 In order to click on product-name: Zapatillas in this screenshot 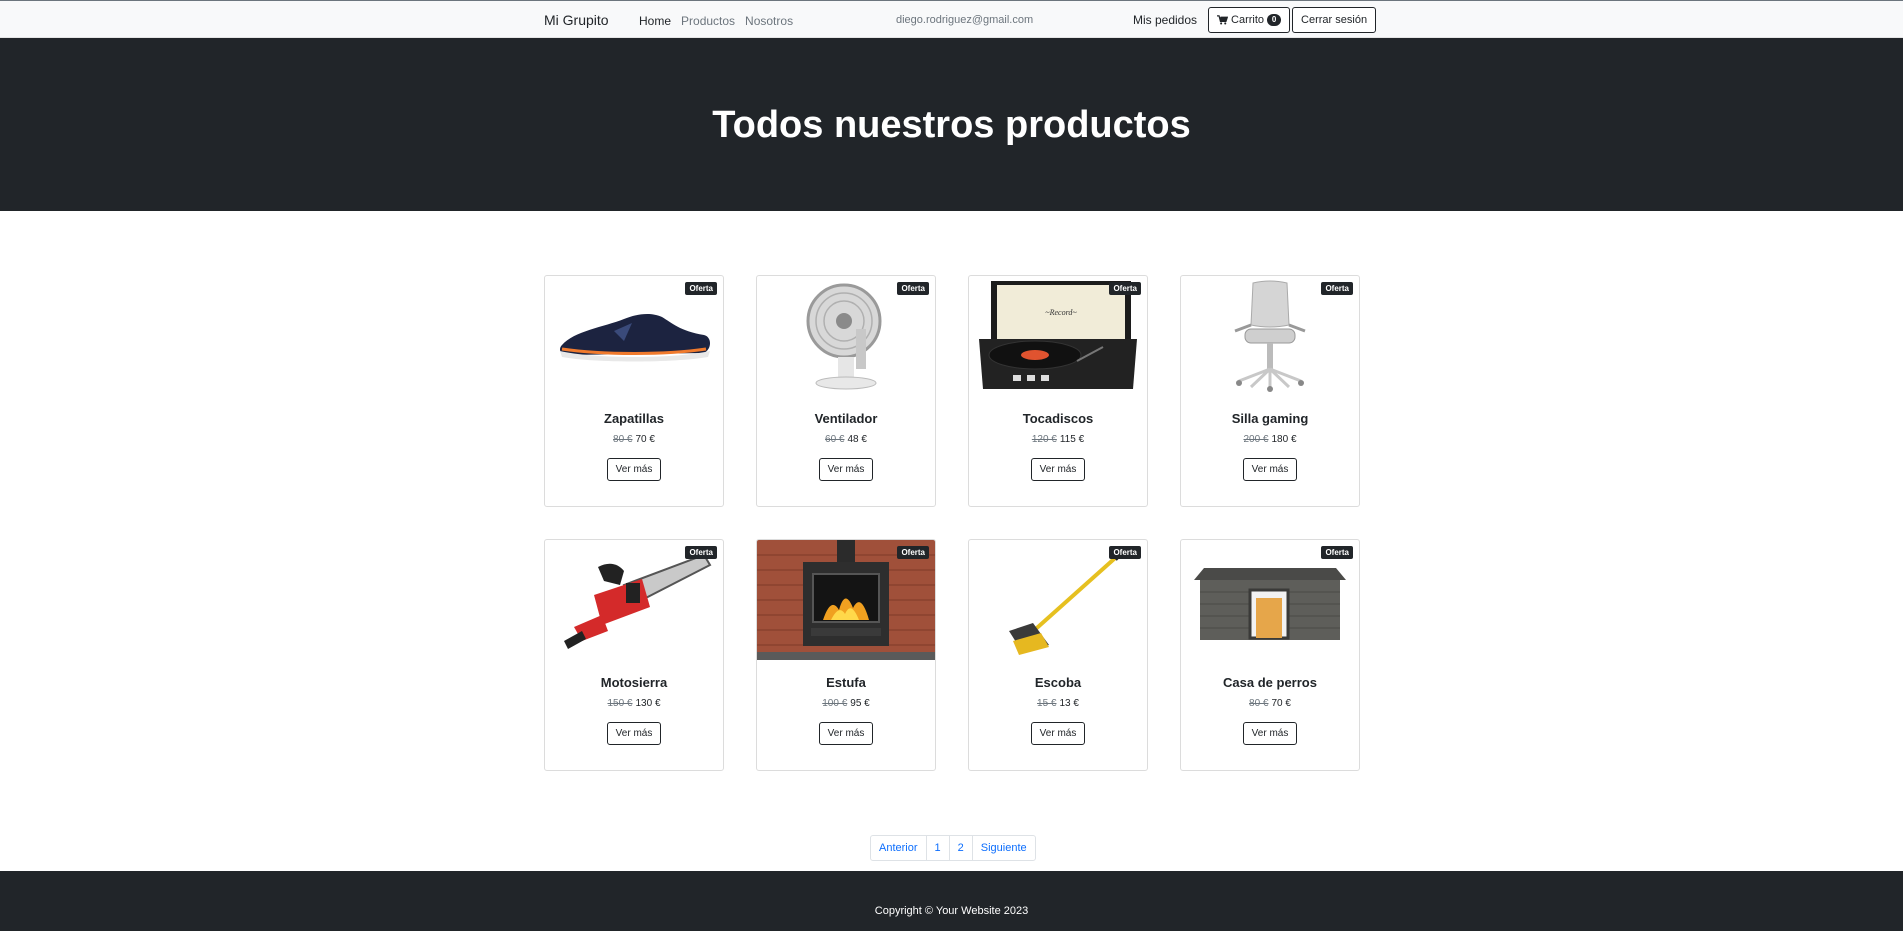, I will do `click(634, 418)`.